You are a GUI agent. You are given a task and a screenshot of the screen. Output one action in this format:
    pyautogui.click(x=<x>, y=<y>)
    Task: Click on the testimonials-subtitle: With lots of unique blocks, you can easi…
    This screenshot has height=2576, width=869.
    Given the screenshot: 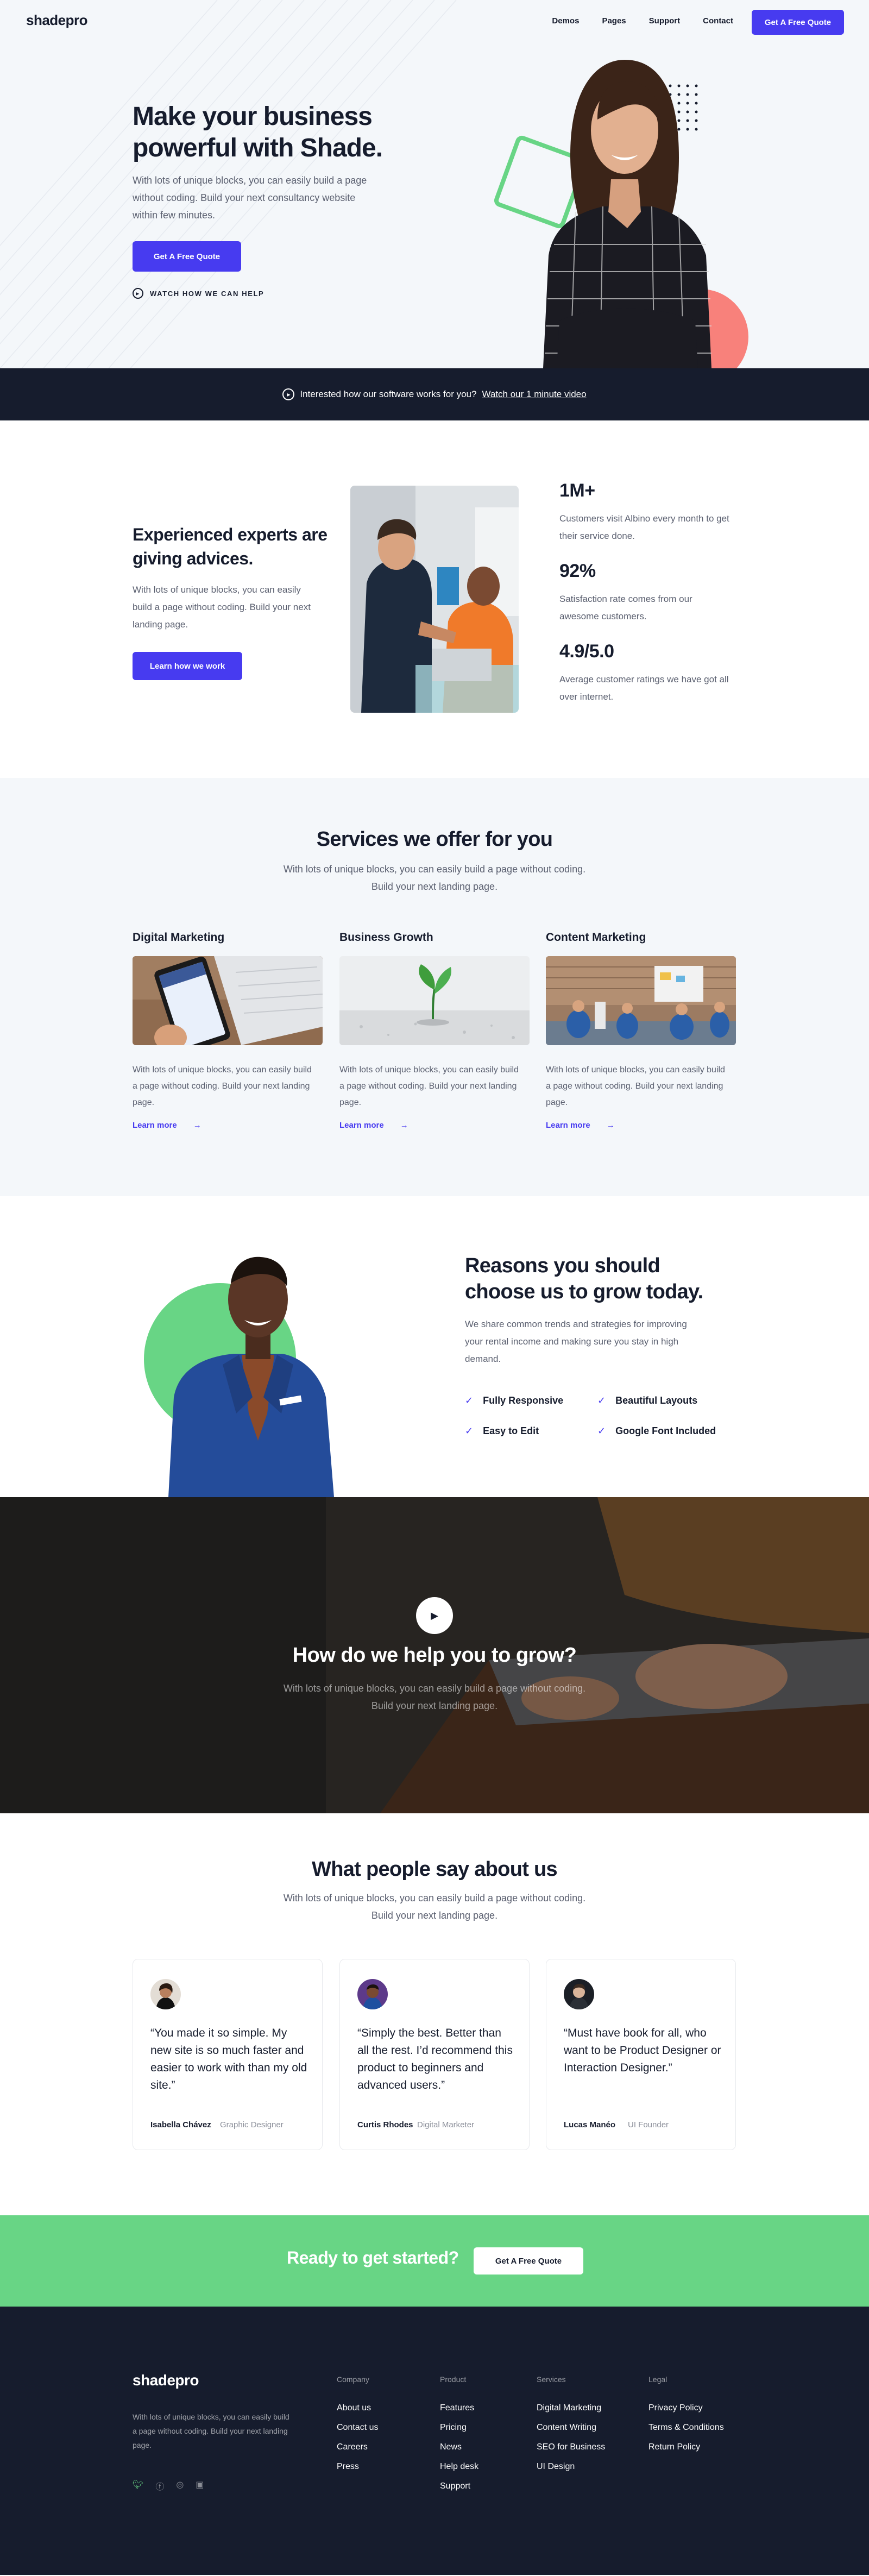 What is the action you would take?
    pyautogui.click(x=434, y=1907)
    